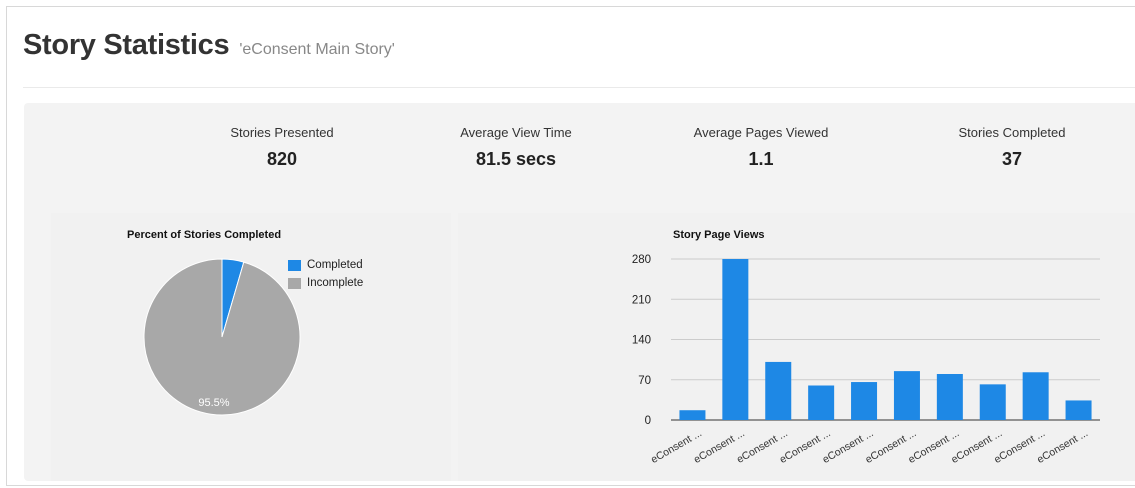 Image resolution: width=1135 pixels, height=488 pixels. What do you see at coordinates (126, 45) in the screenshot?
I see `page-title: Story Statistics` at bounding box center [126, 45].